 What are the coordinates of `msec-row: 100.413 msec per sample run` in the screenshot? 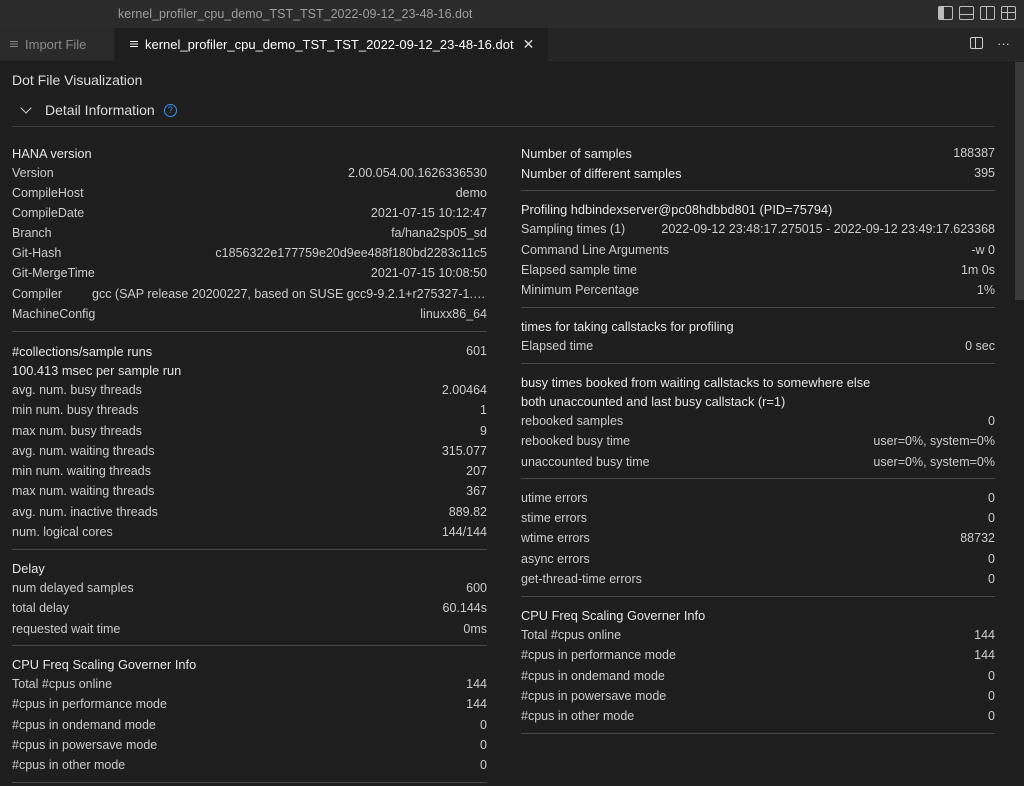 It's located at (97, 370).